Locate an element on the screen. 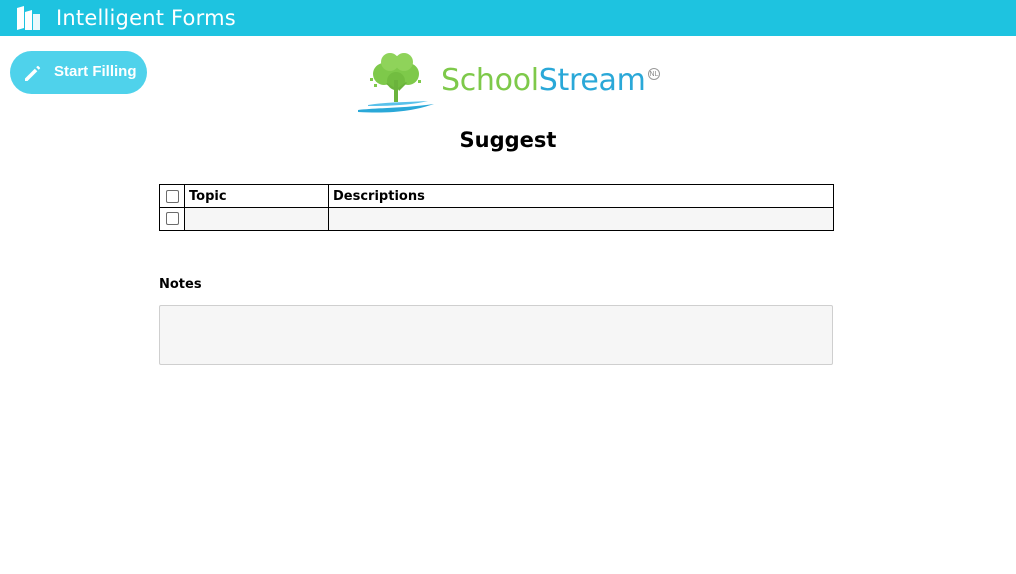 This screenshot has width=1016, height=574. start-filling-button: Start Filling is located at coordinates (78, 72).